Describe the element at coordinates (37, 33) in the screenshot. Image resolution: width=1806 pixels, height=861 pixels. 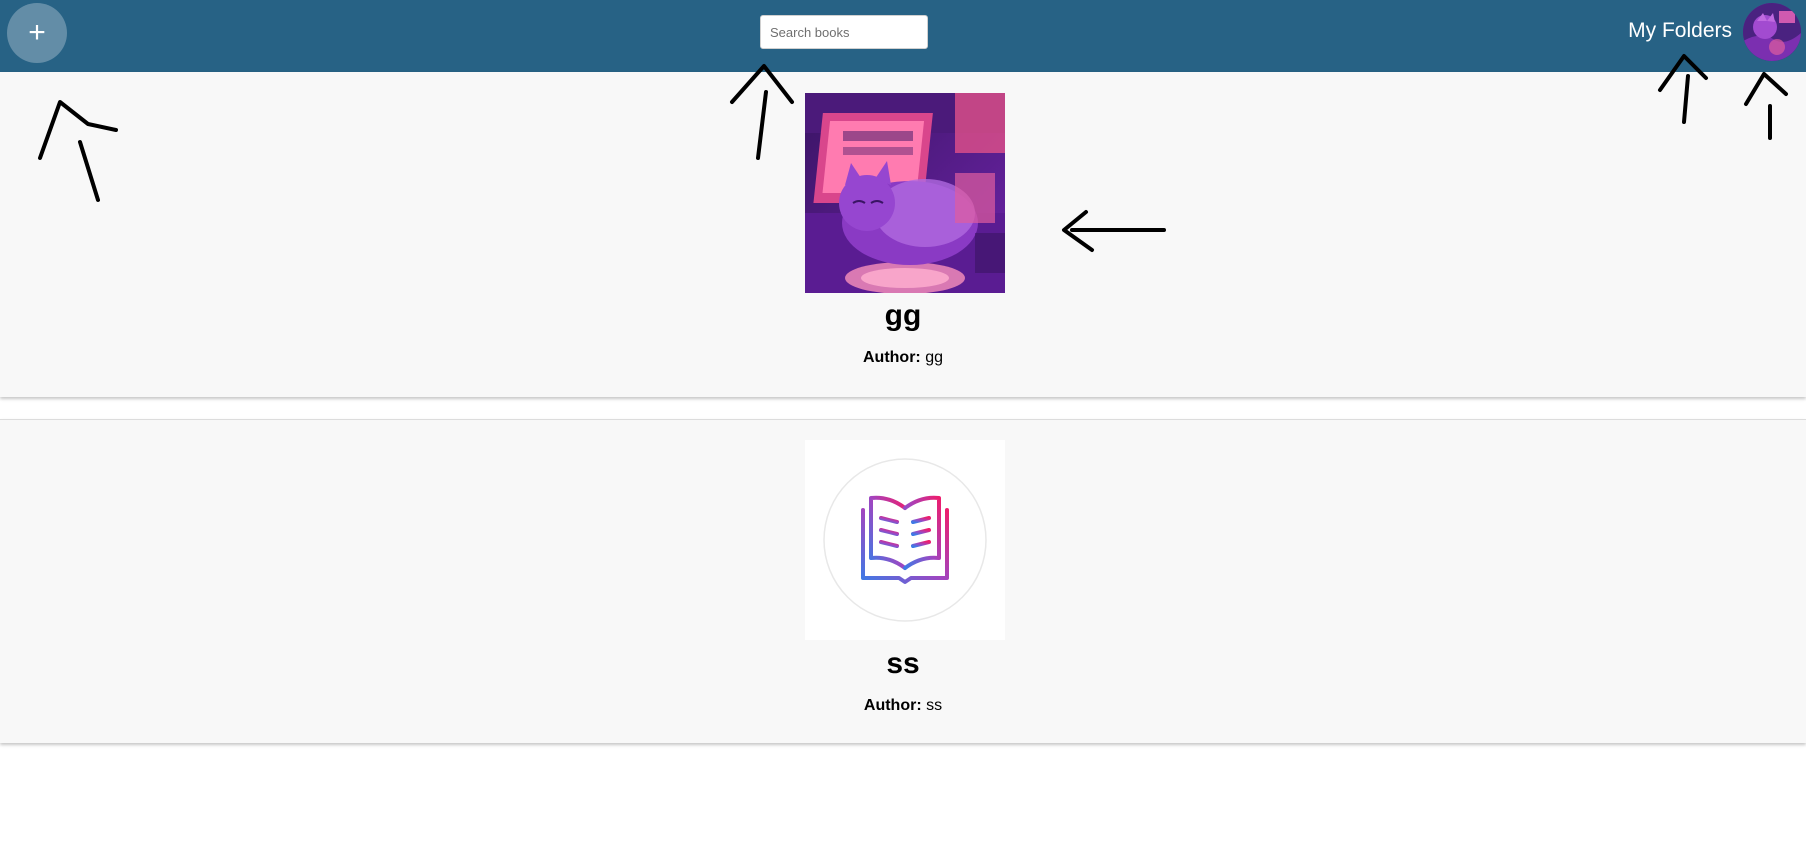
I see `add-book-button: +` at that location.